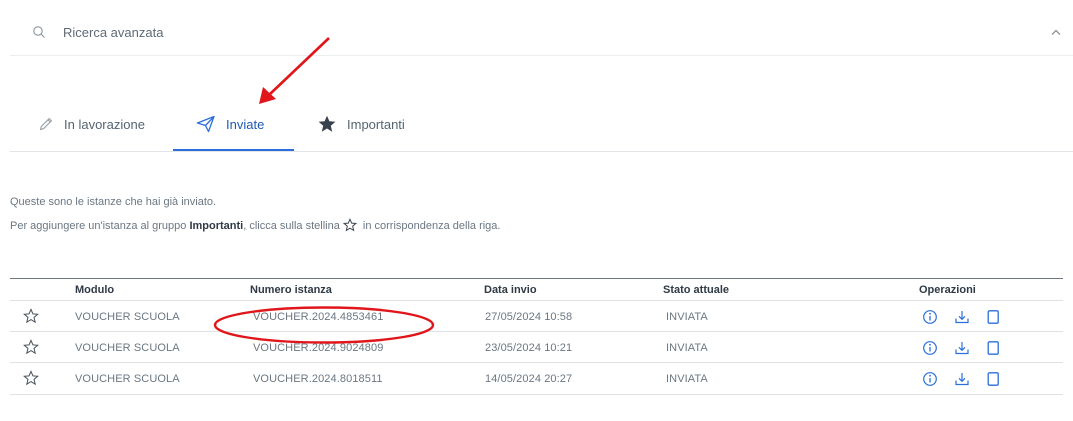 The width and height of the screenshot is (1073, 421). I want to click on tab-importanti: Importanti, so click(361, 124).